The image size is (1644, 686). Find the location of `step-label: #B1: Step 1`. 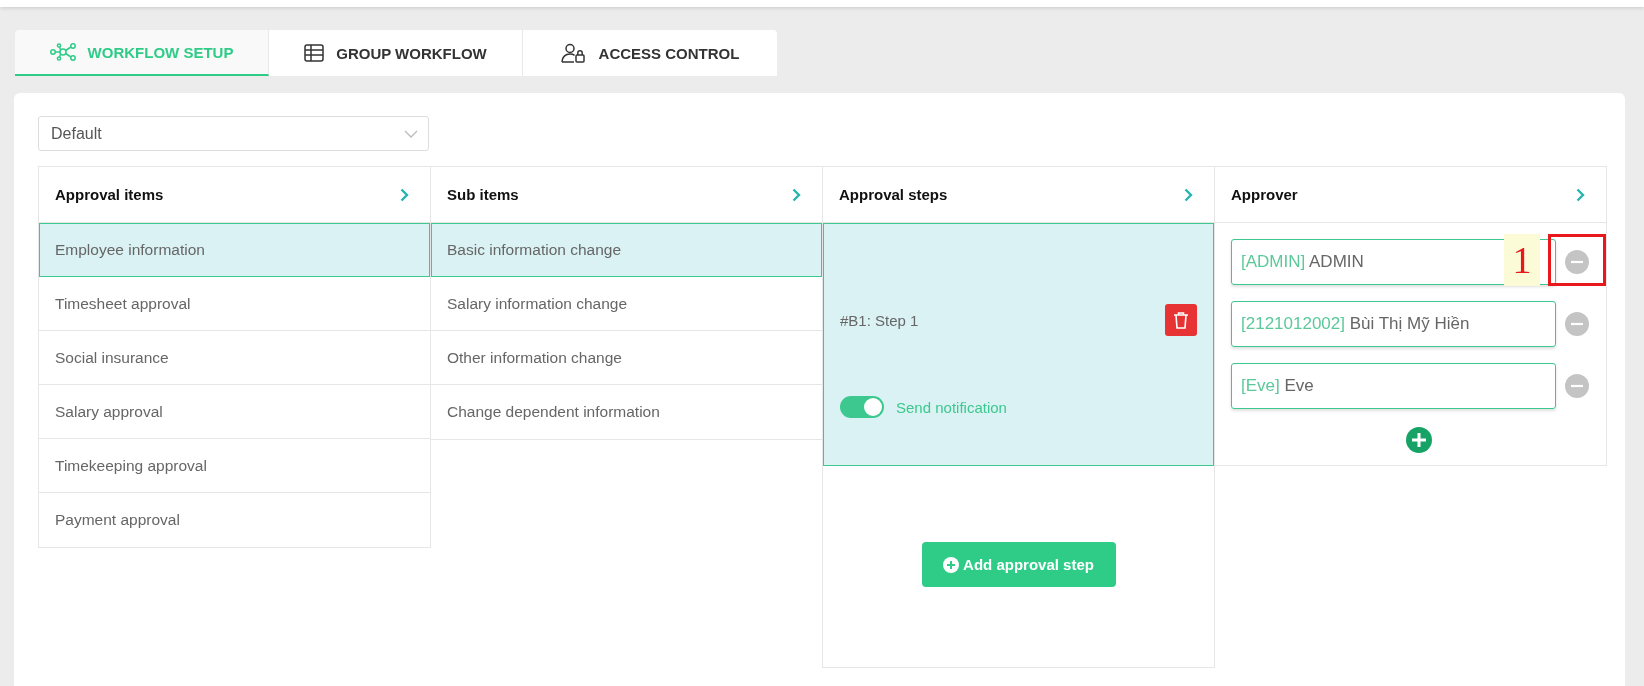

step-label: #B1: Step 1 is located at coordinates (879, 320).